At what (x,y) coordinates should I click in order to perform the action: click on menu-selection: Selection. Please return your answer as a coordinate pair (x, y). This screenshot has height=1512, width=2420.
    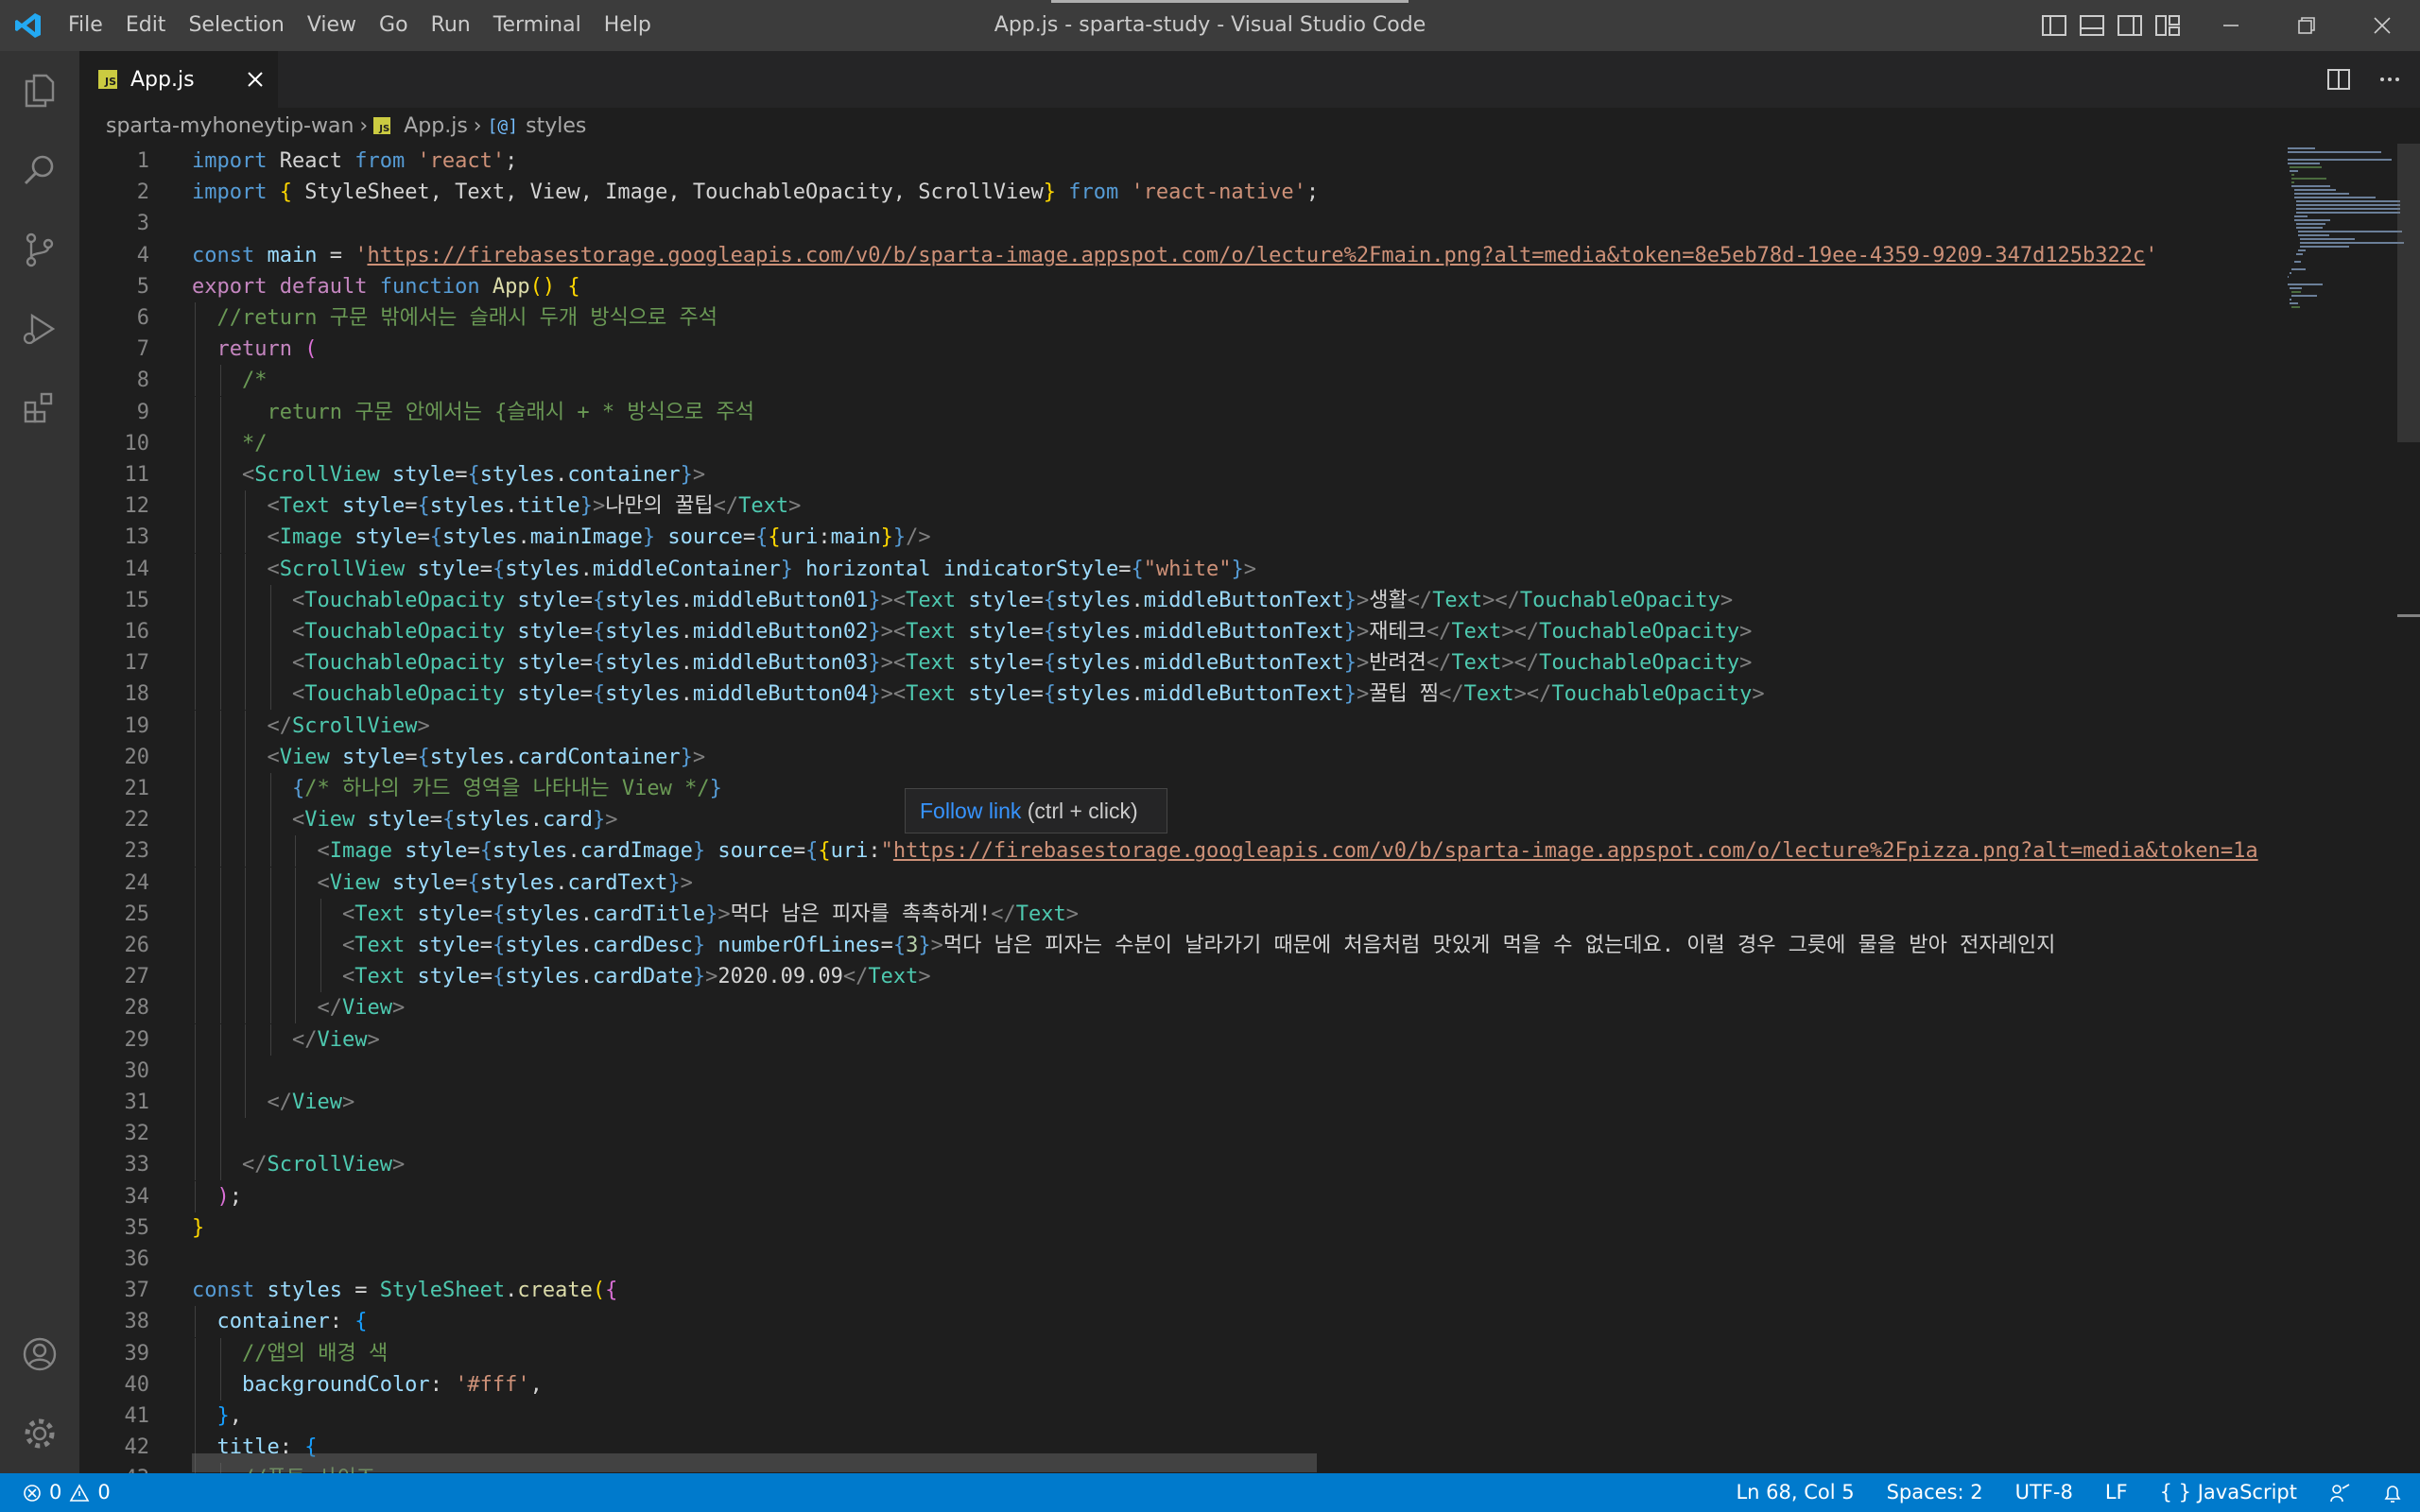
    Looking at the image, I should click on (236, 25).